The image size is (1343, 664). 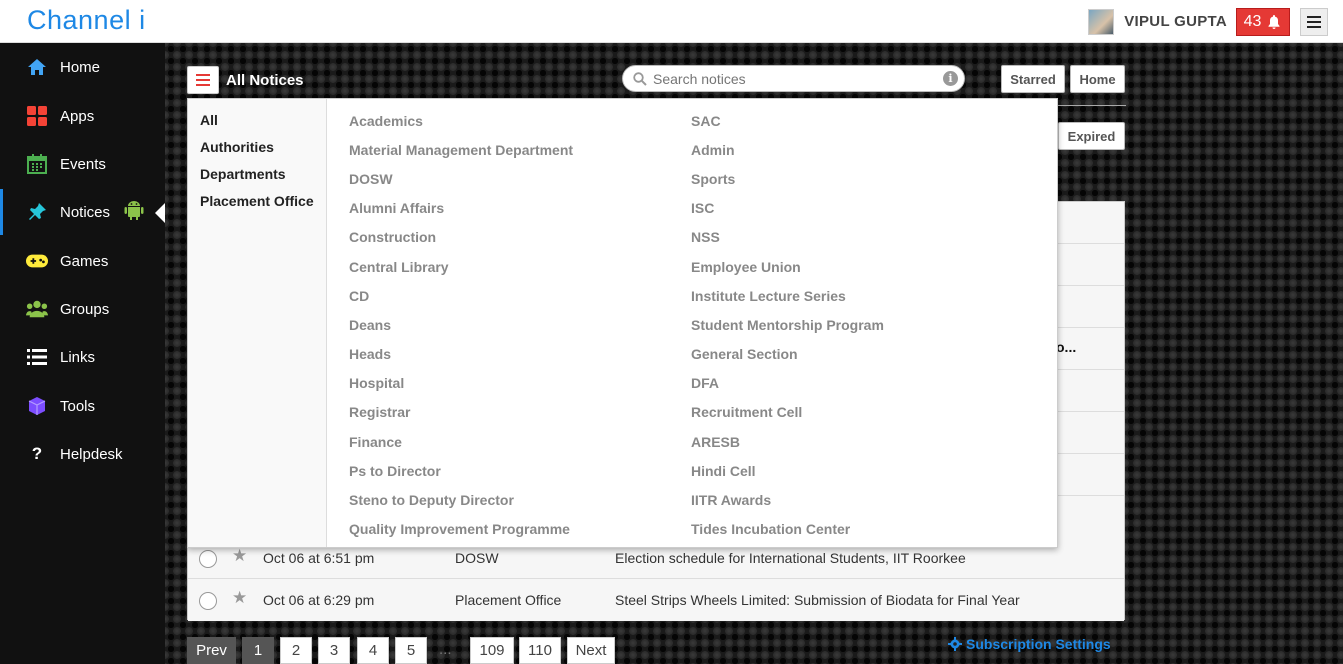 I want to click on dropdown-item: Central Library, so click(x=399, y=267).